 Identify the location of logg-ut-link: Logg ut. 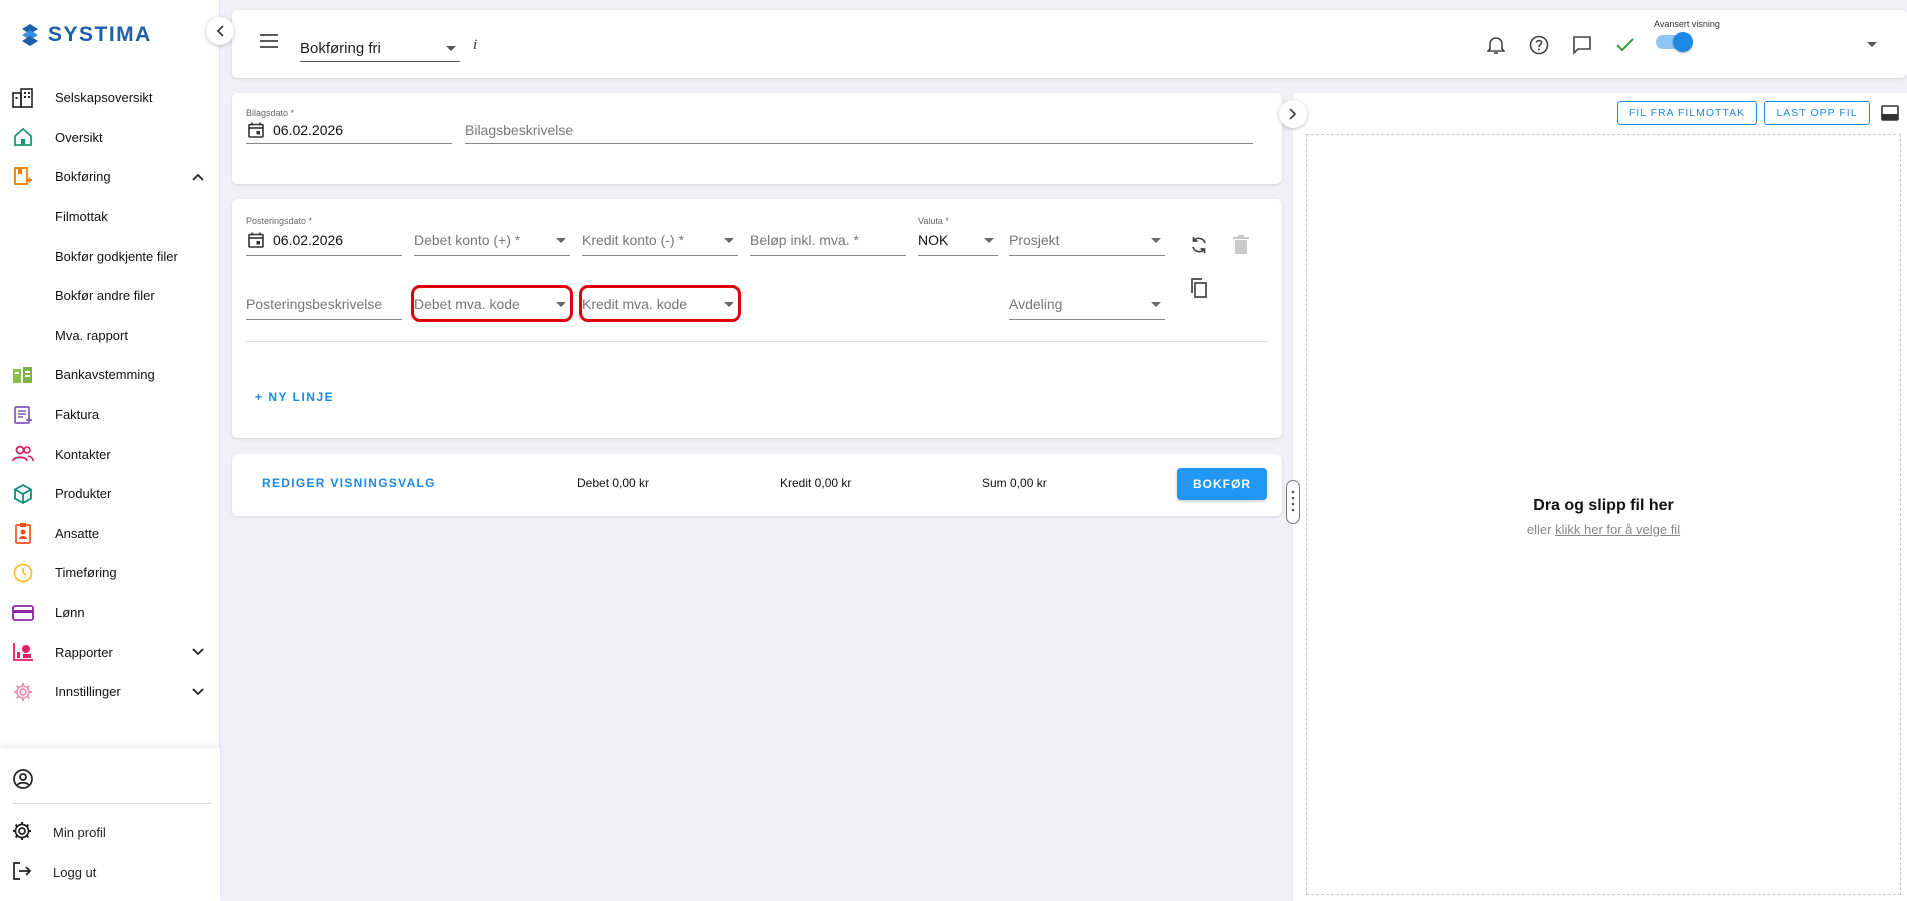
(54, 872).